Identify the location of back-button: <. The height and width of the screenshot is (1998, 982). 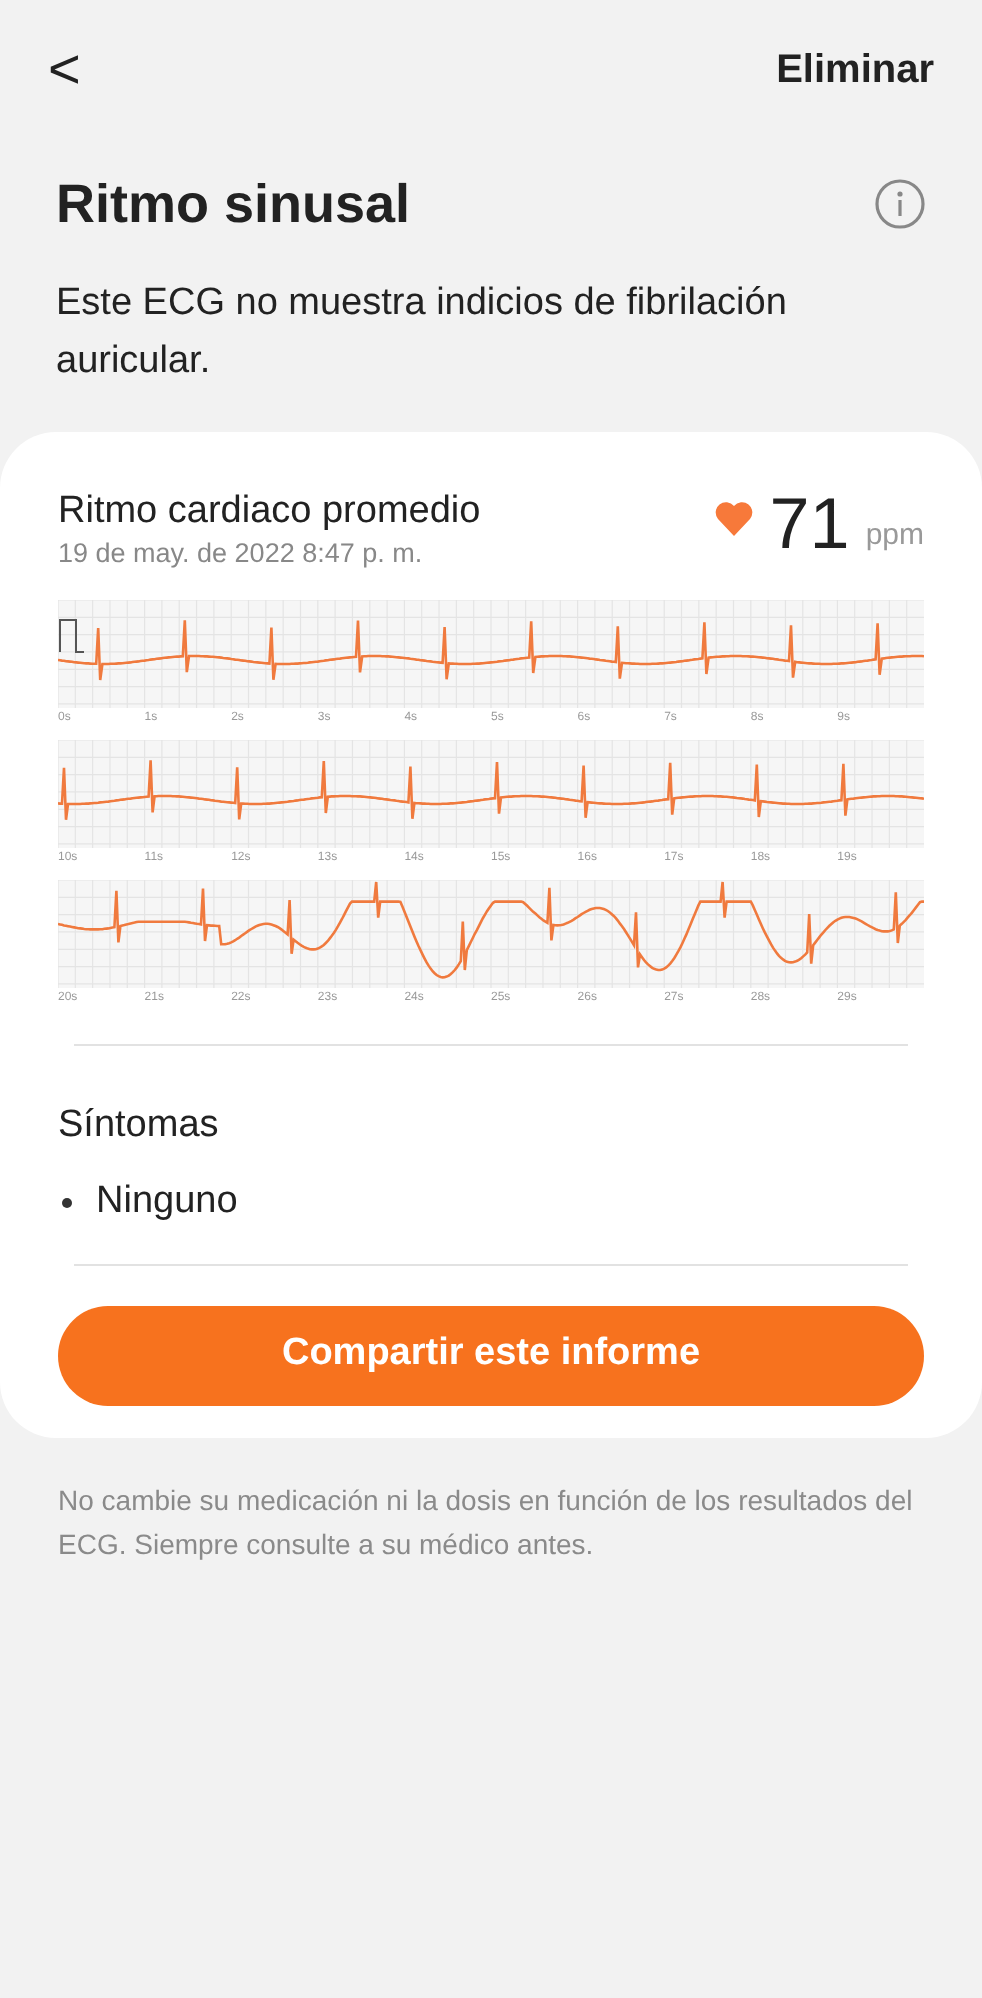
(64, 70).